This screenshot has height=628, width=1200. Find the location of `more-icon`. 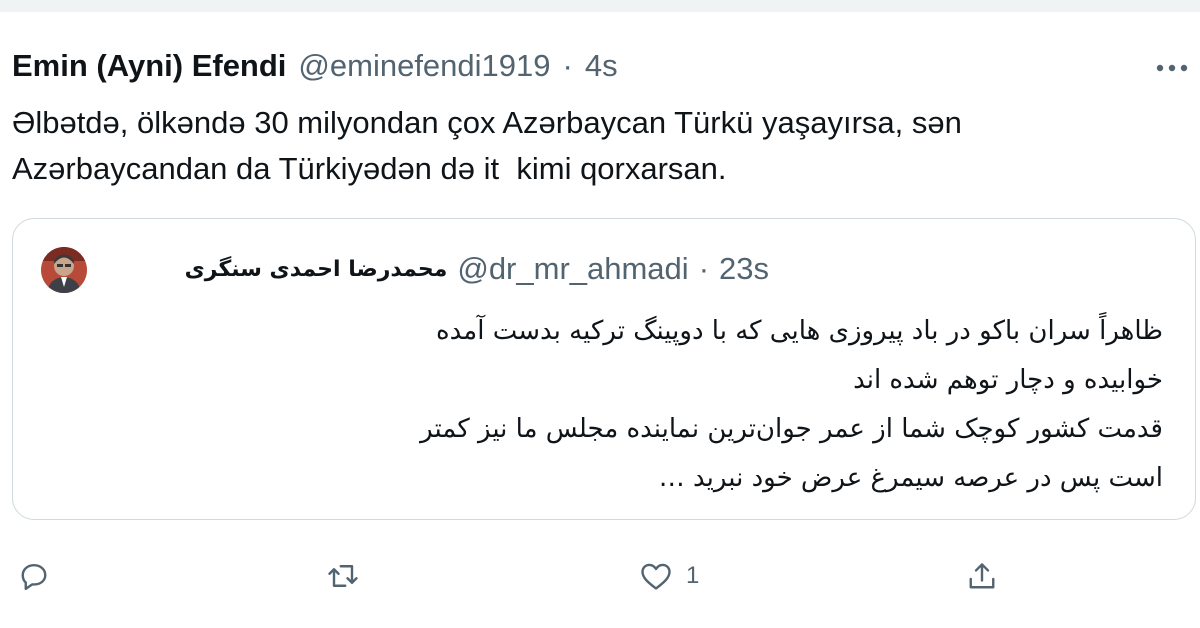

more-icon is located at coordinates (1172, 68).